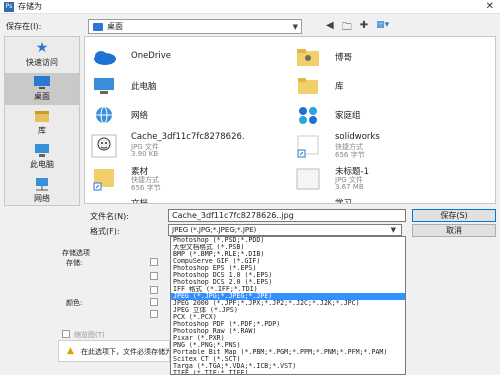 This screenshot has height=375, width=500. Describe the element at coordinates (288, 317) in the screenshot. I see `format-option: PCX (*.PCX)` at that location.